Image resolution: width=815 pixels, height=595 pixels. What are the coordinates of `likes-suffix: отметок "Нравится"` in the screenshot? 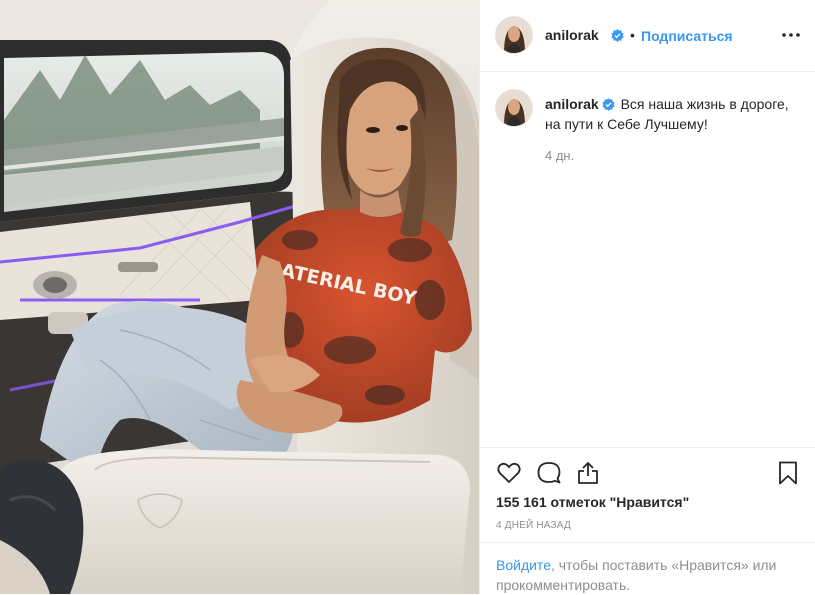 It's located at (620, 502).